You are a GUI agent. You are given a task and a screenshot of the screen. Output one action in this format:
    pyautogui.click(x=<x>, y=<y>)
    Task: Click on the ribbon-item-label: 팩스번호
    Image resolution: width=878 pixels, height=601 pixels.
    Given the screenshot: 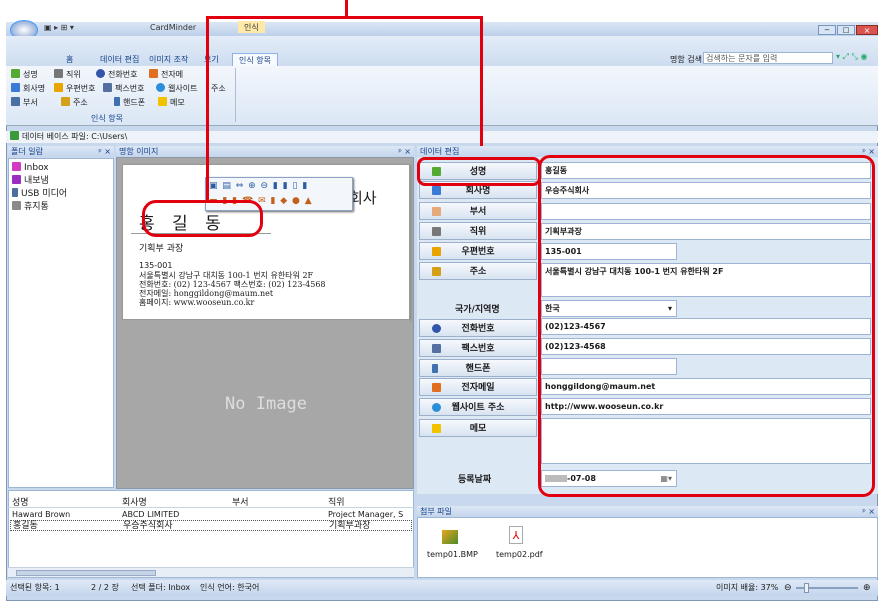 What is the action you would take?
    pyautogui.click(x=130, y=88)
    